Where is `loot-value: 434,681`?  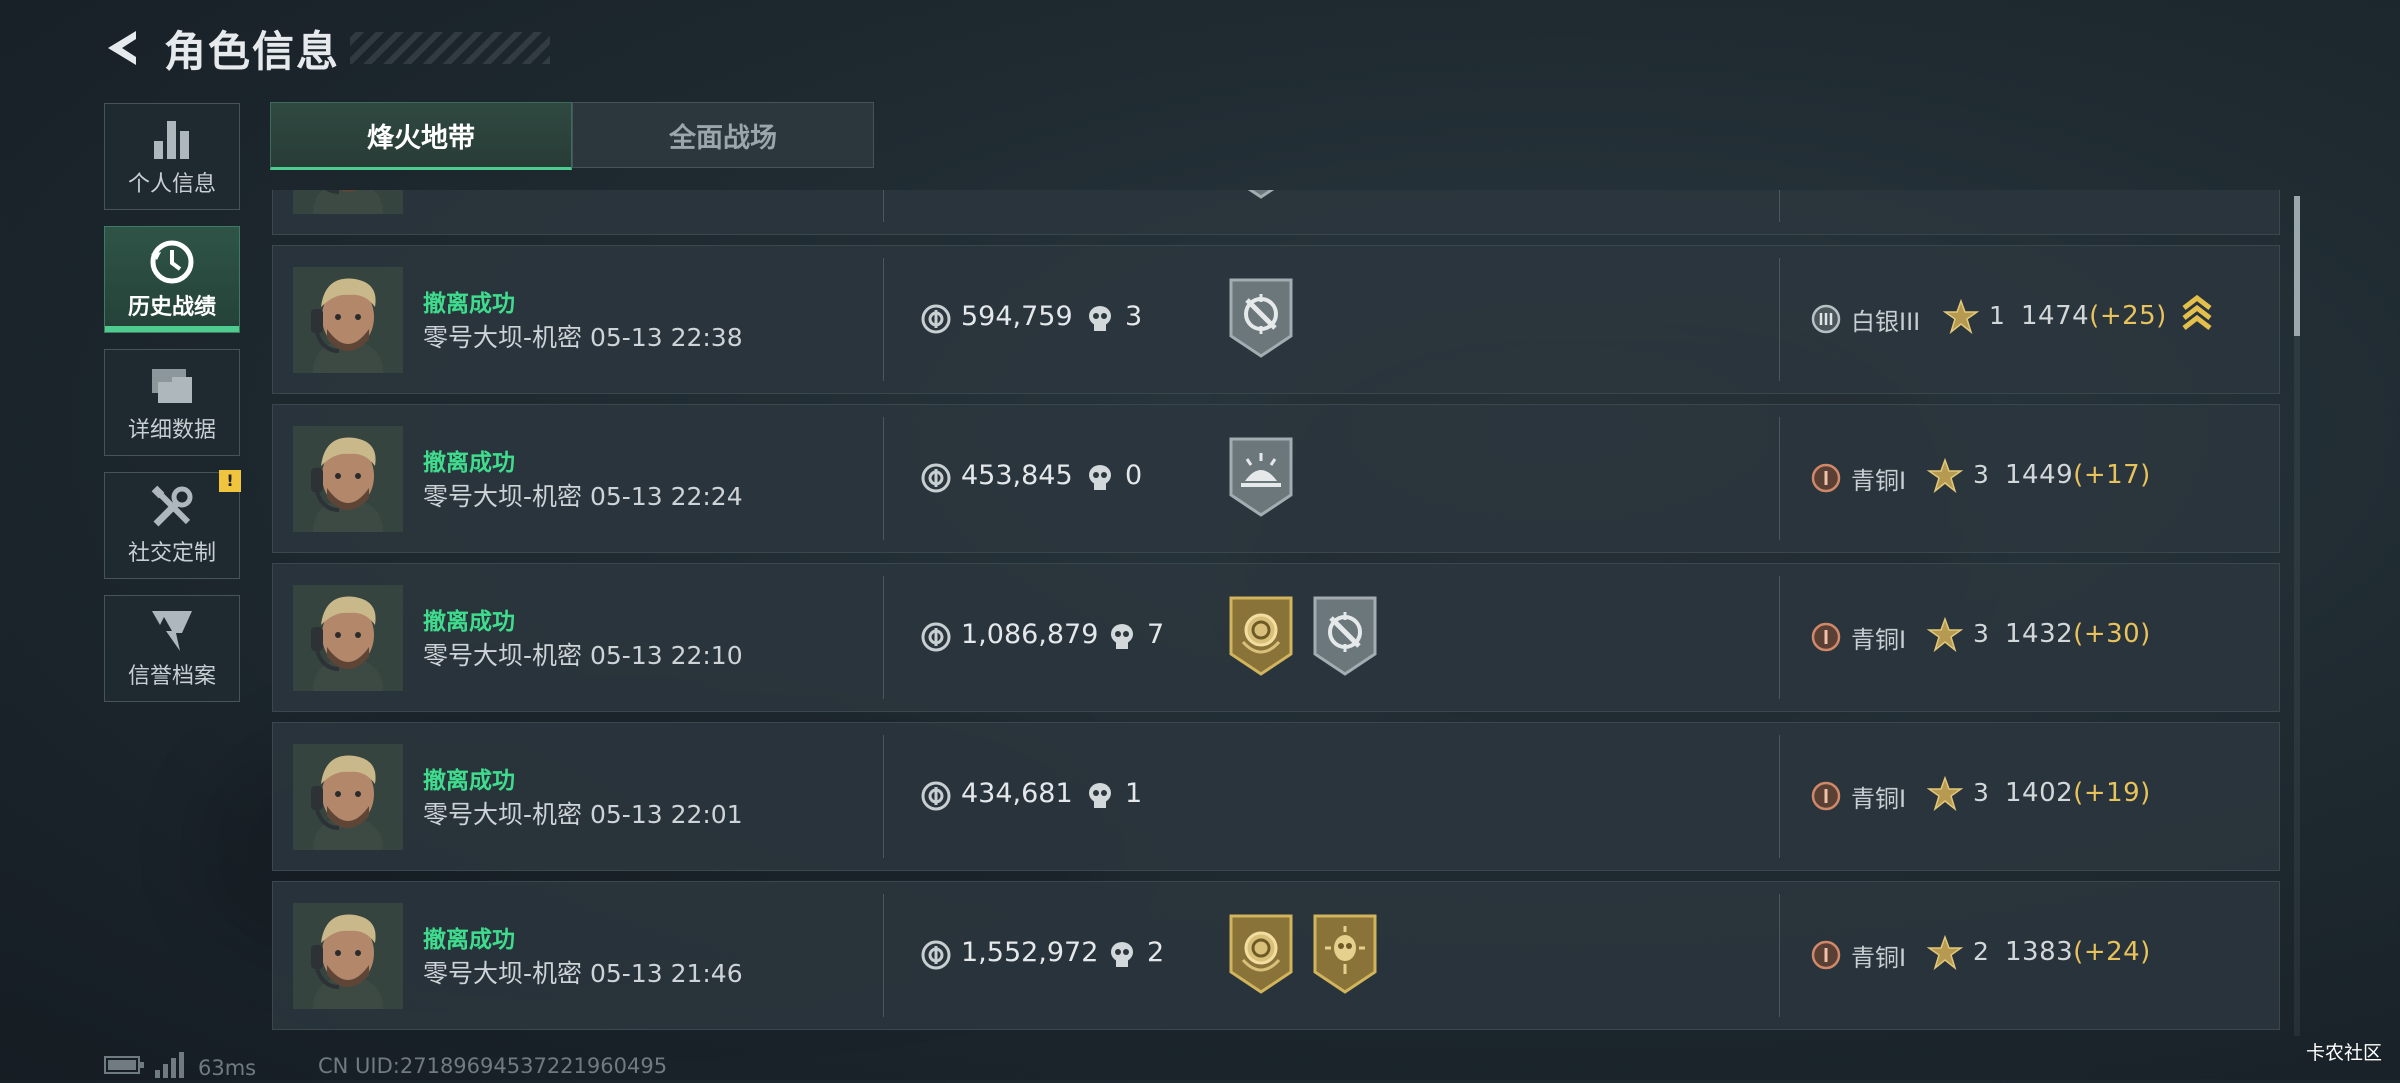 loot-value: 434,681 is located at coordinates (1017, 793).